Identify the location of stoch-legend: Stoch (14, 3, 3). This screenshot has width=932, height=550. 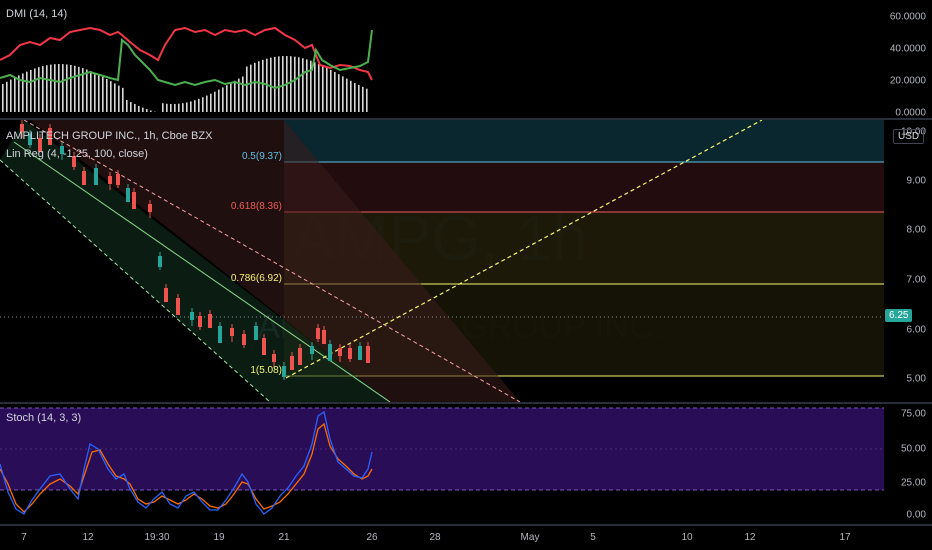
(43, 418).